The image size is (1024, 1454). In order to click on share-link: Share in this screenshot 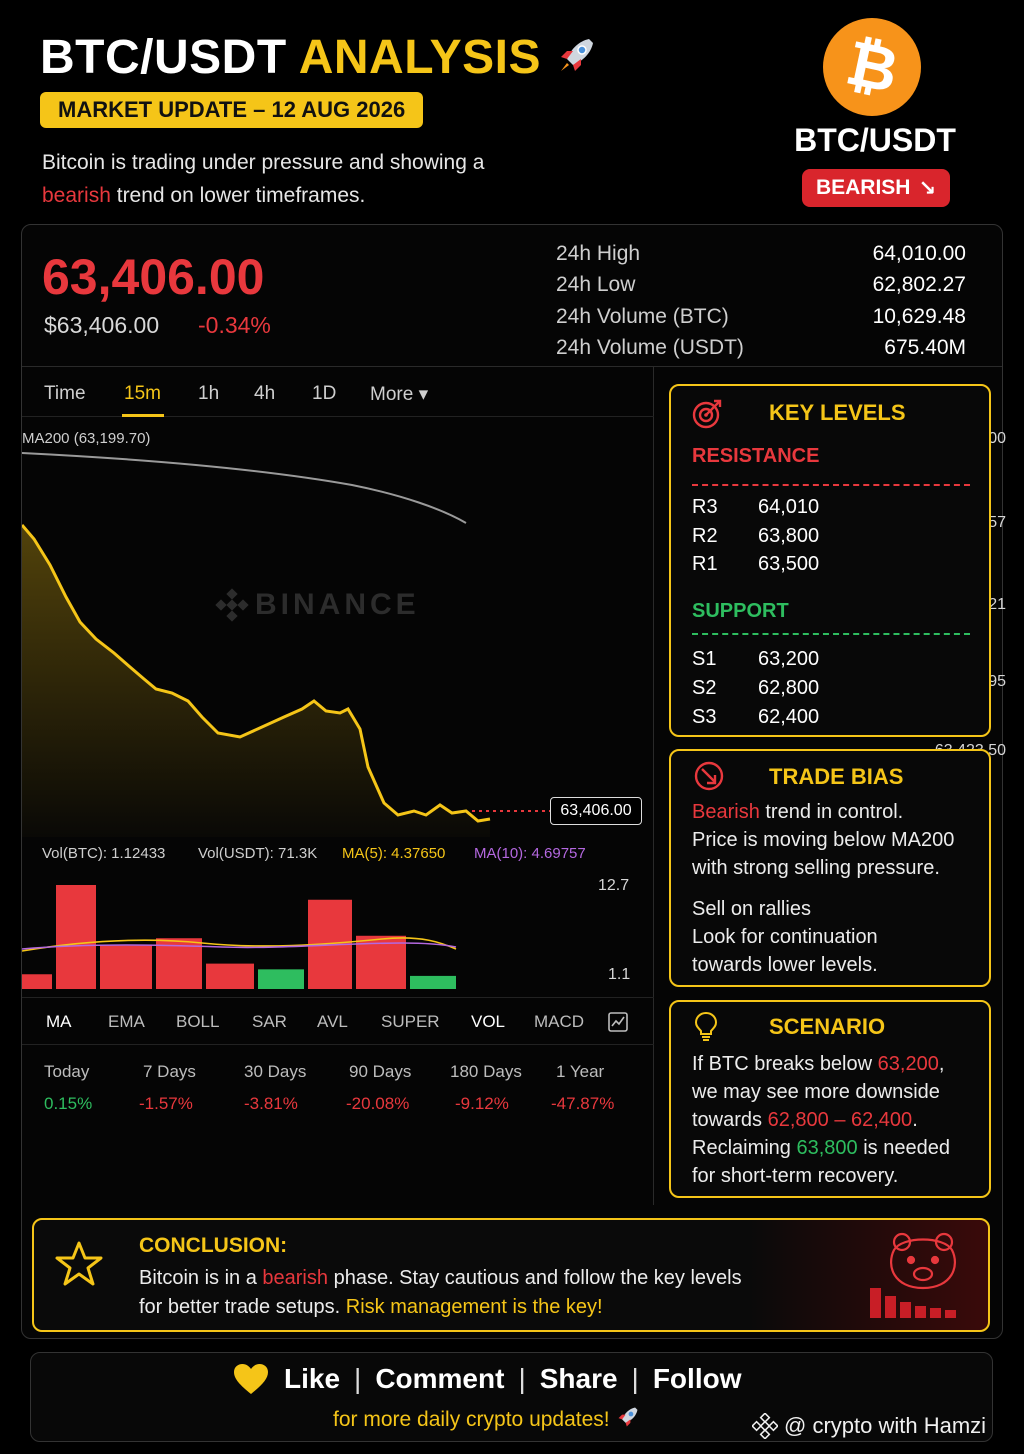, I will do `click(579, 1379)`.